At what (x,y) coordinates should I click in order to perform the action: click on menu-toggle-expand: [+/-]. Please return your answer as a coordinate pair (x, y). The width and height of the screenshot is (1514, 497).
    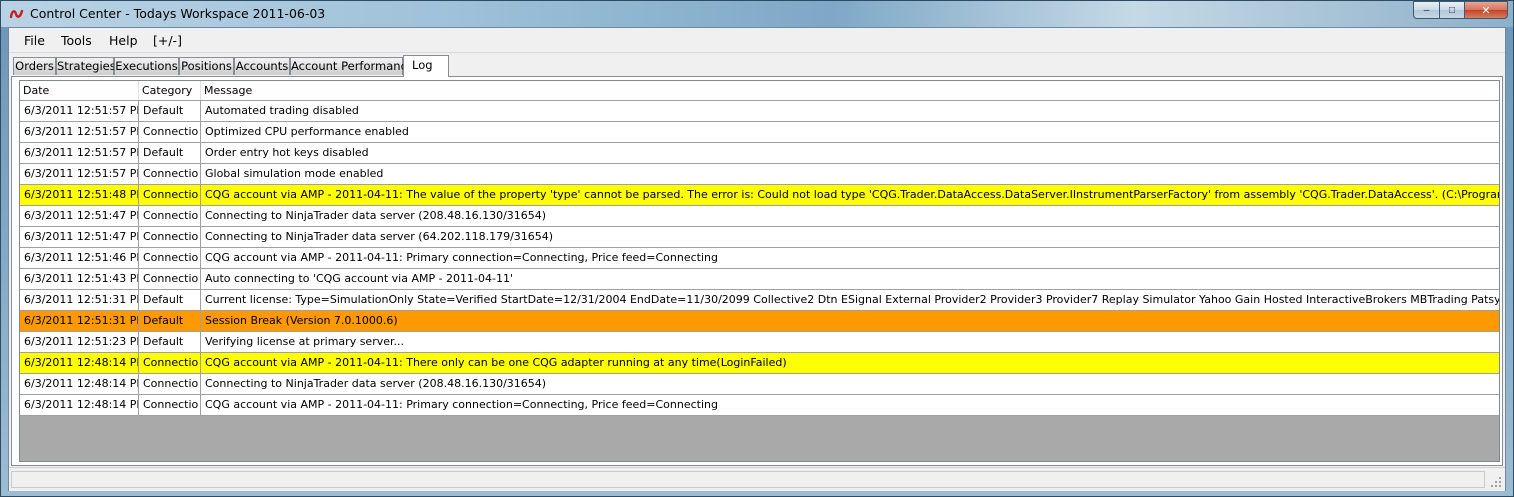
    Looking at the image, I should click on (167, 40).